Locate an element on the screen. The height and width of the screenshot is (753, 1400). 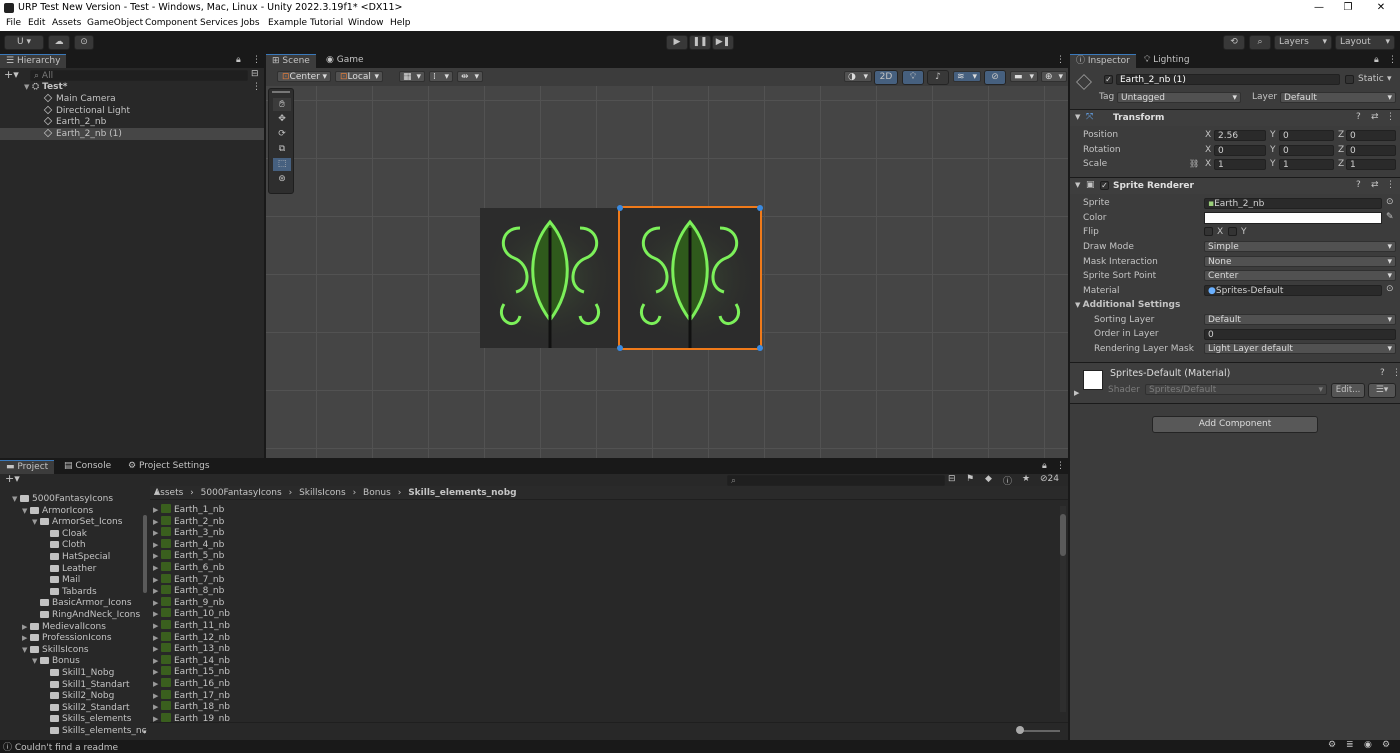
camera-dropdown: ▬ is located at coordinates (1024, 76).